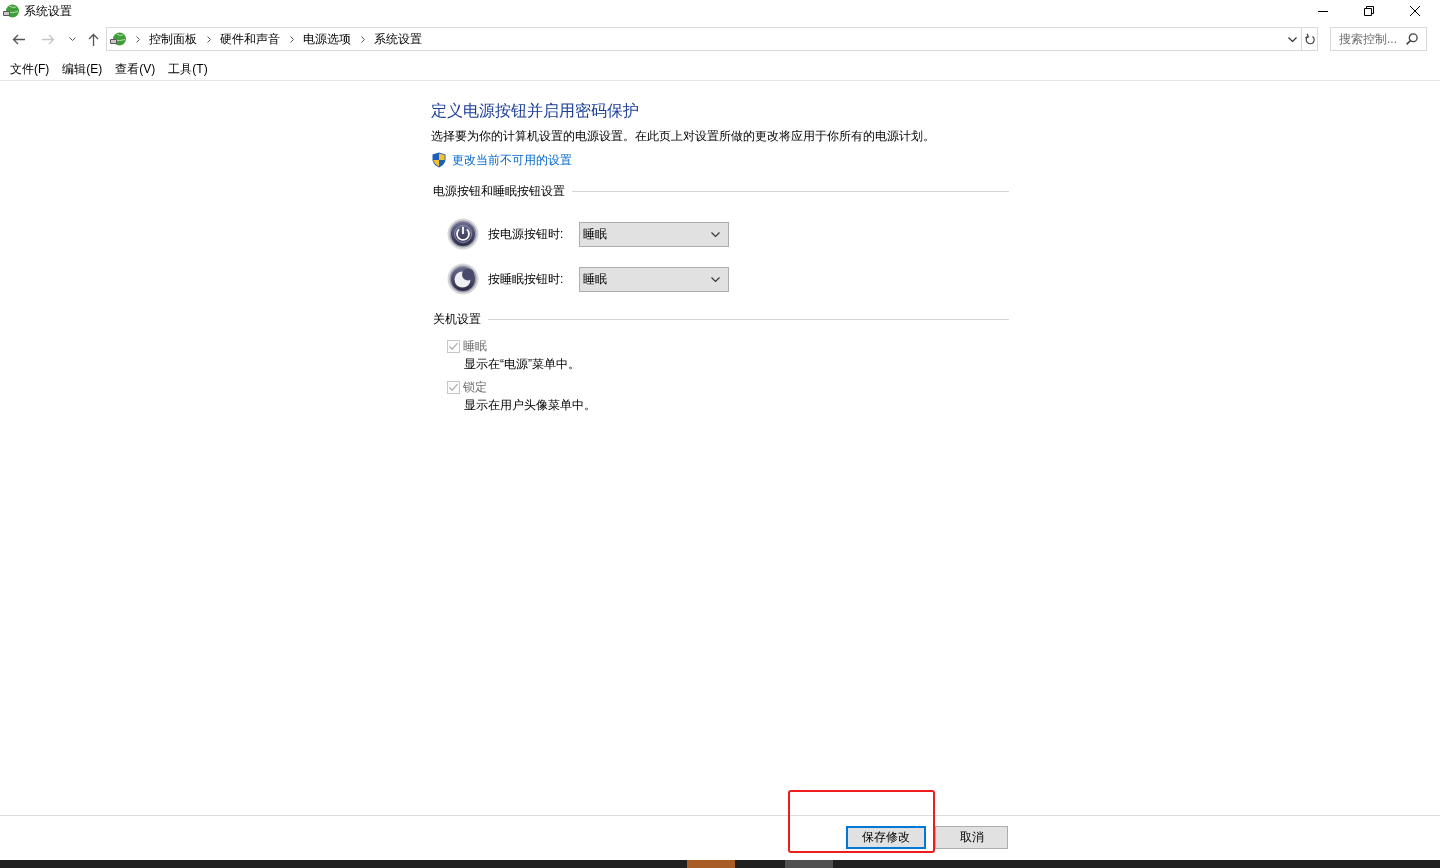 The width and height of the screenshot is (1440, 868). I want to click on shield-icon, so click(439, 160).